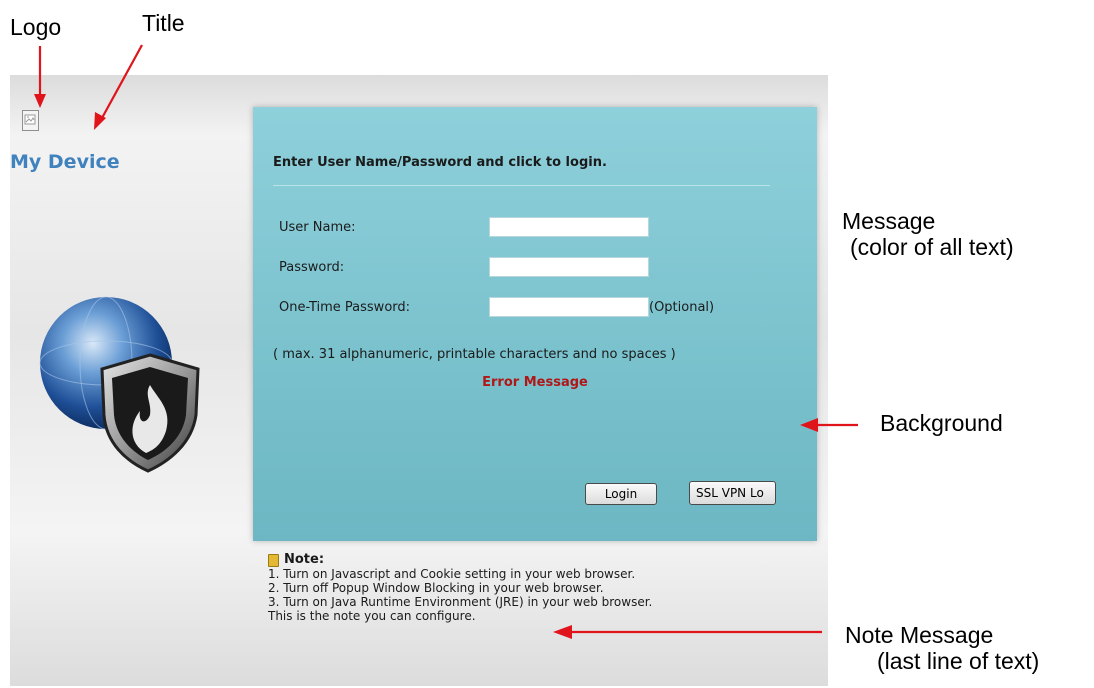 This screenshot has height=688, width=1094. What do you see at coordinates (569, 267) in the screenshot?
I see `password-input` at bounding box center [569, 267].